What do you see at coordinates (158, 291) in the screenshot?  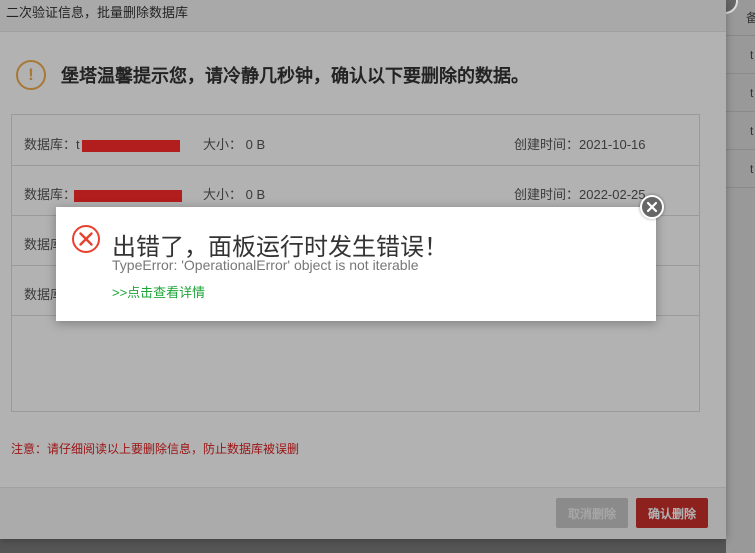 I see `error-detail-link: >>点击查看详情` at bounding box center [158, 291].